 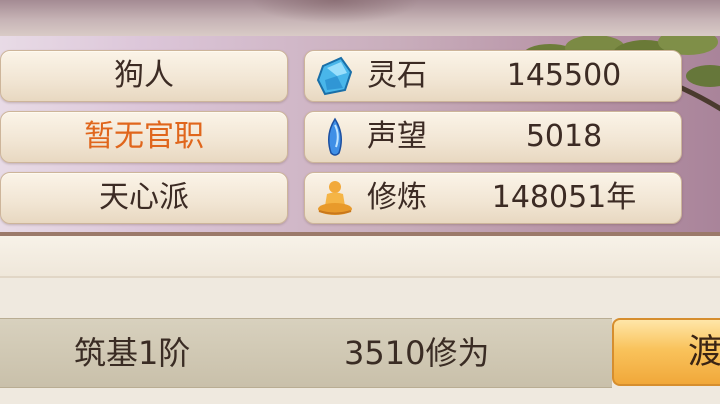 I want to click on sect-row: 天心派, so click(x=144, y=198).